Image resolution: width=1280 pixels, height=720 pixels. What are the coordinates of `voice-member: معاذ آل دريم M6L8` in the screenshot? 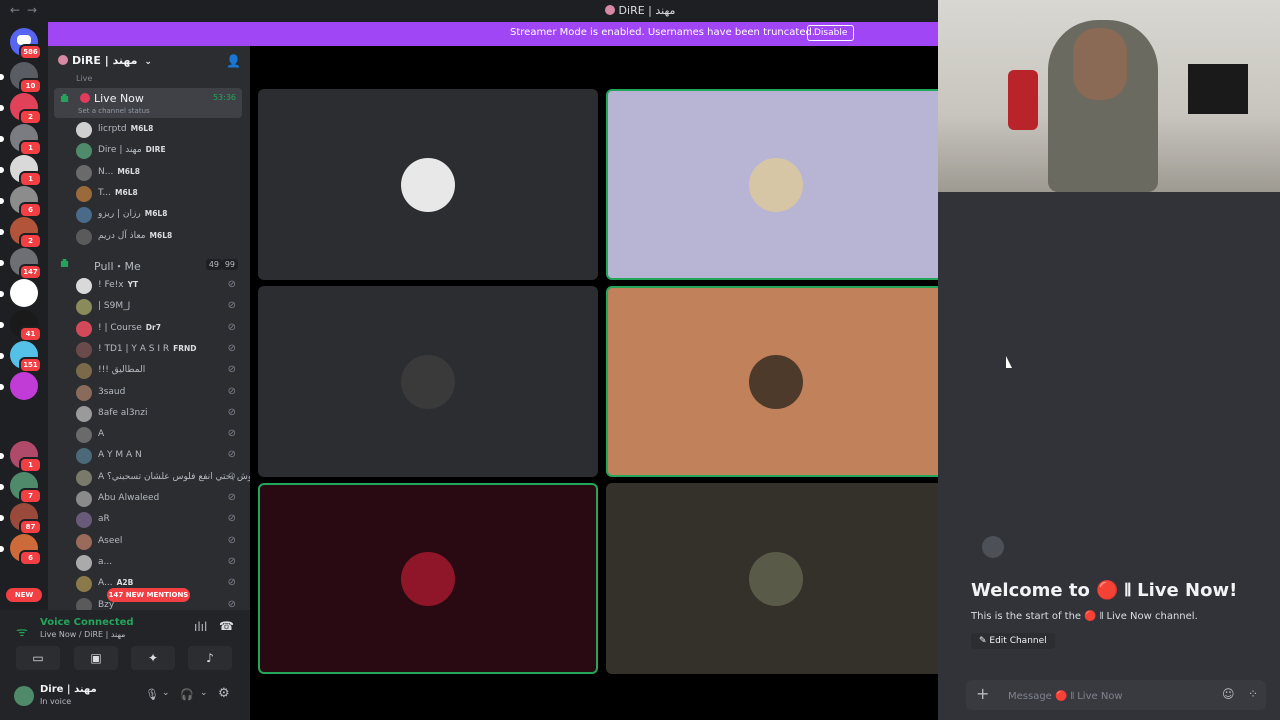 It's located at (160, 237).